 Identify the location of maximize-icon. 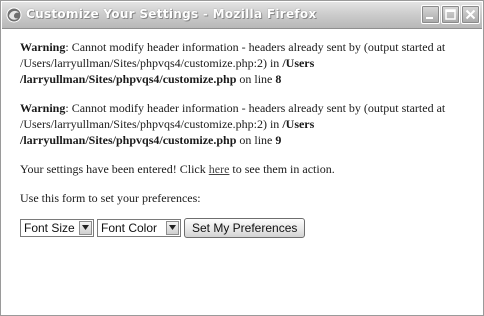
(450, 14).